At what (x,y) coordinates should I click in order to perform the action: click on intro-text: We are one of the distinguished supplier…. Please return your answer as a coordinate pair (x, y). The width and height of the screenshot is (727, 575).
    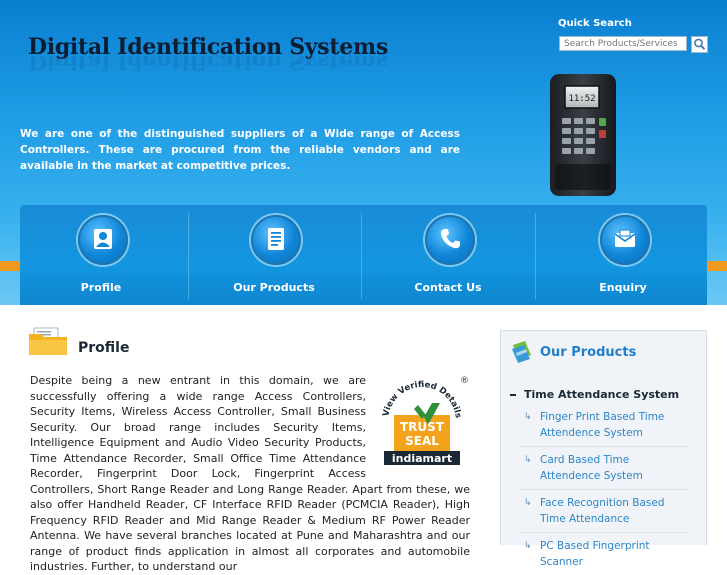
    Looking at the image, I should click on (240, 150).